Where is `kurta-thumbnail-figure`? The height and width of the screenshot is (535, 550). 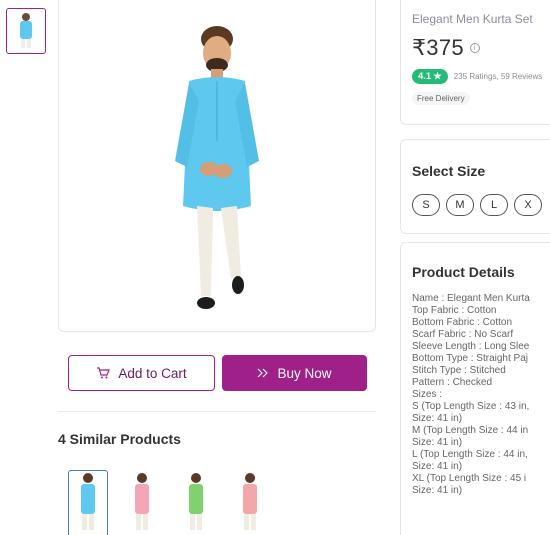
kurta-thumbnail-figure is located at coordinates (26, 30).